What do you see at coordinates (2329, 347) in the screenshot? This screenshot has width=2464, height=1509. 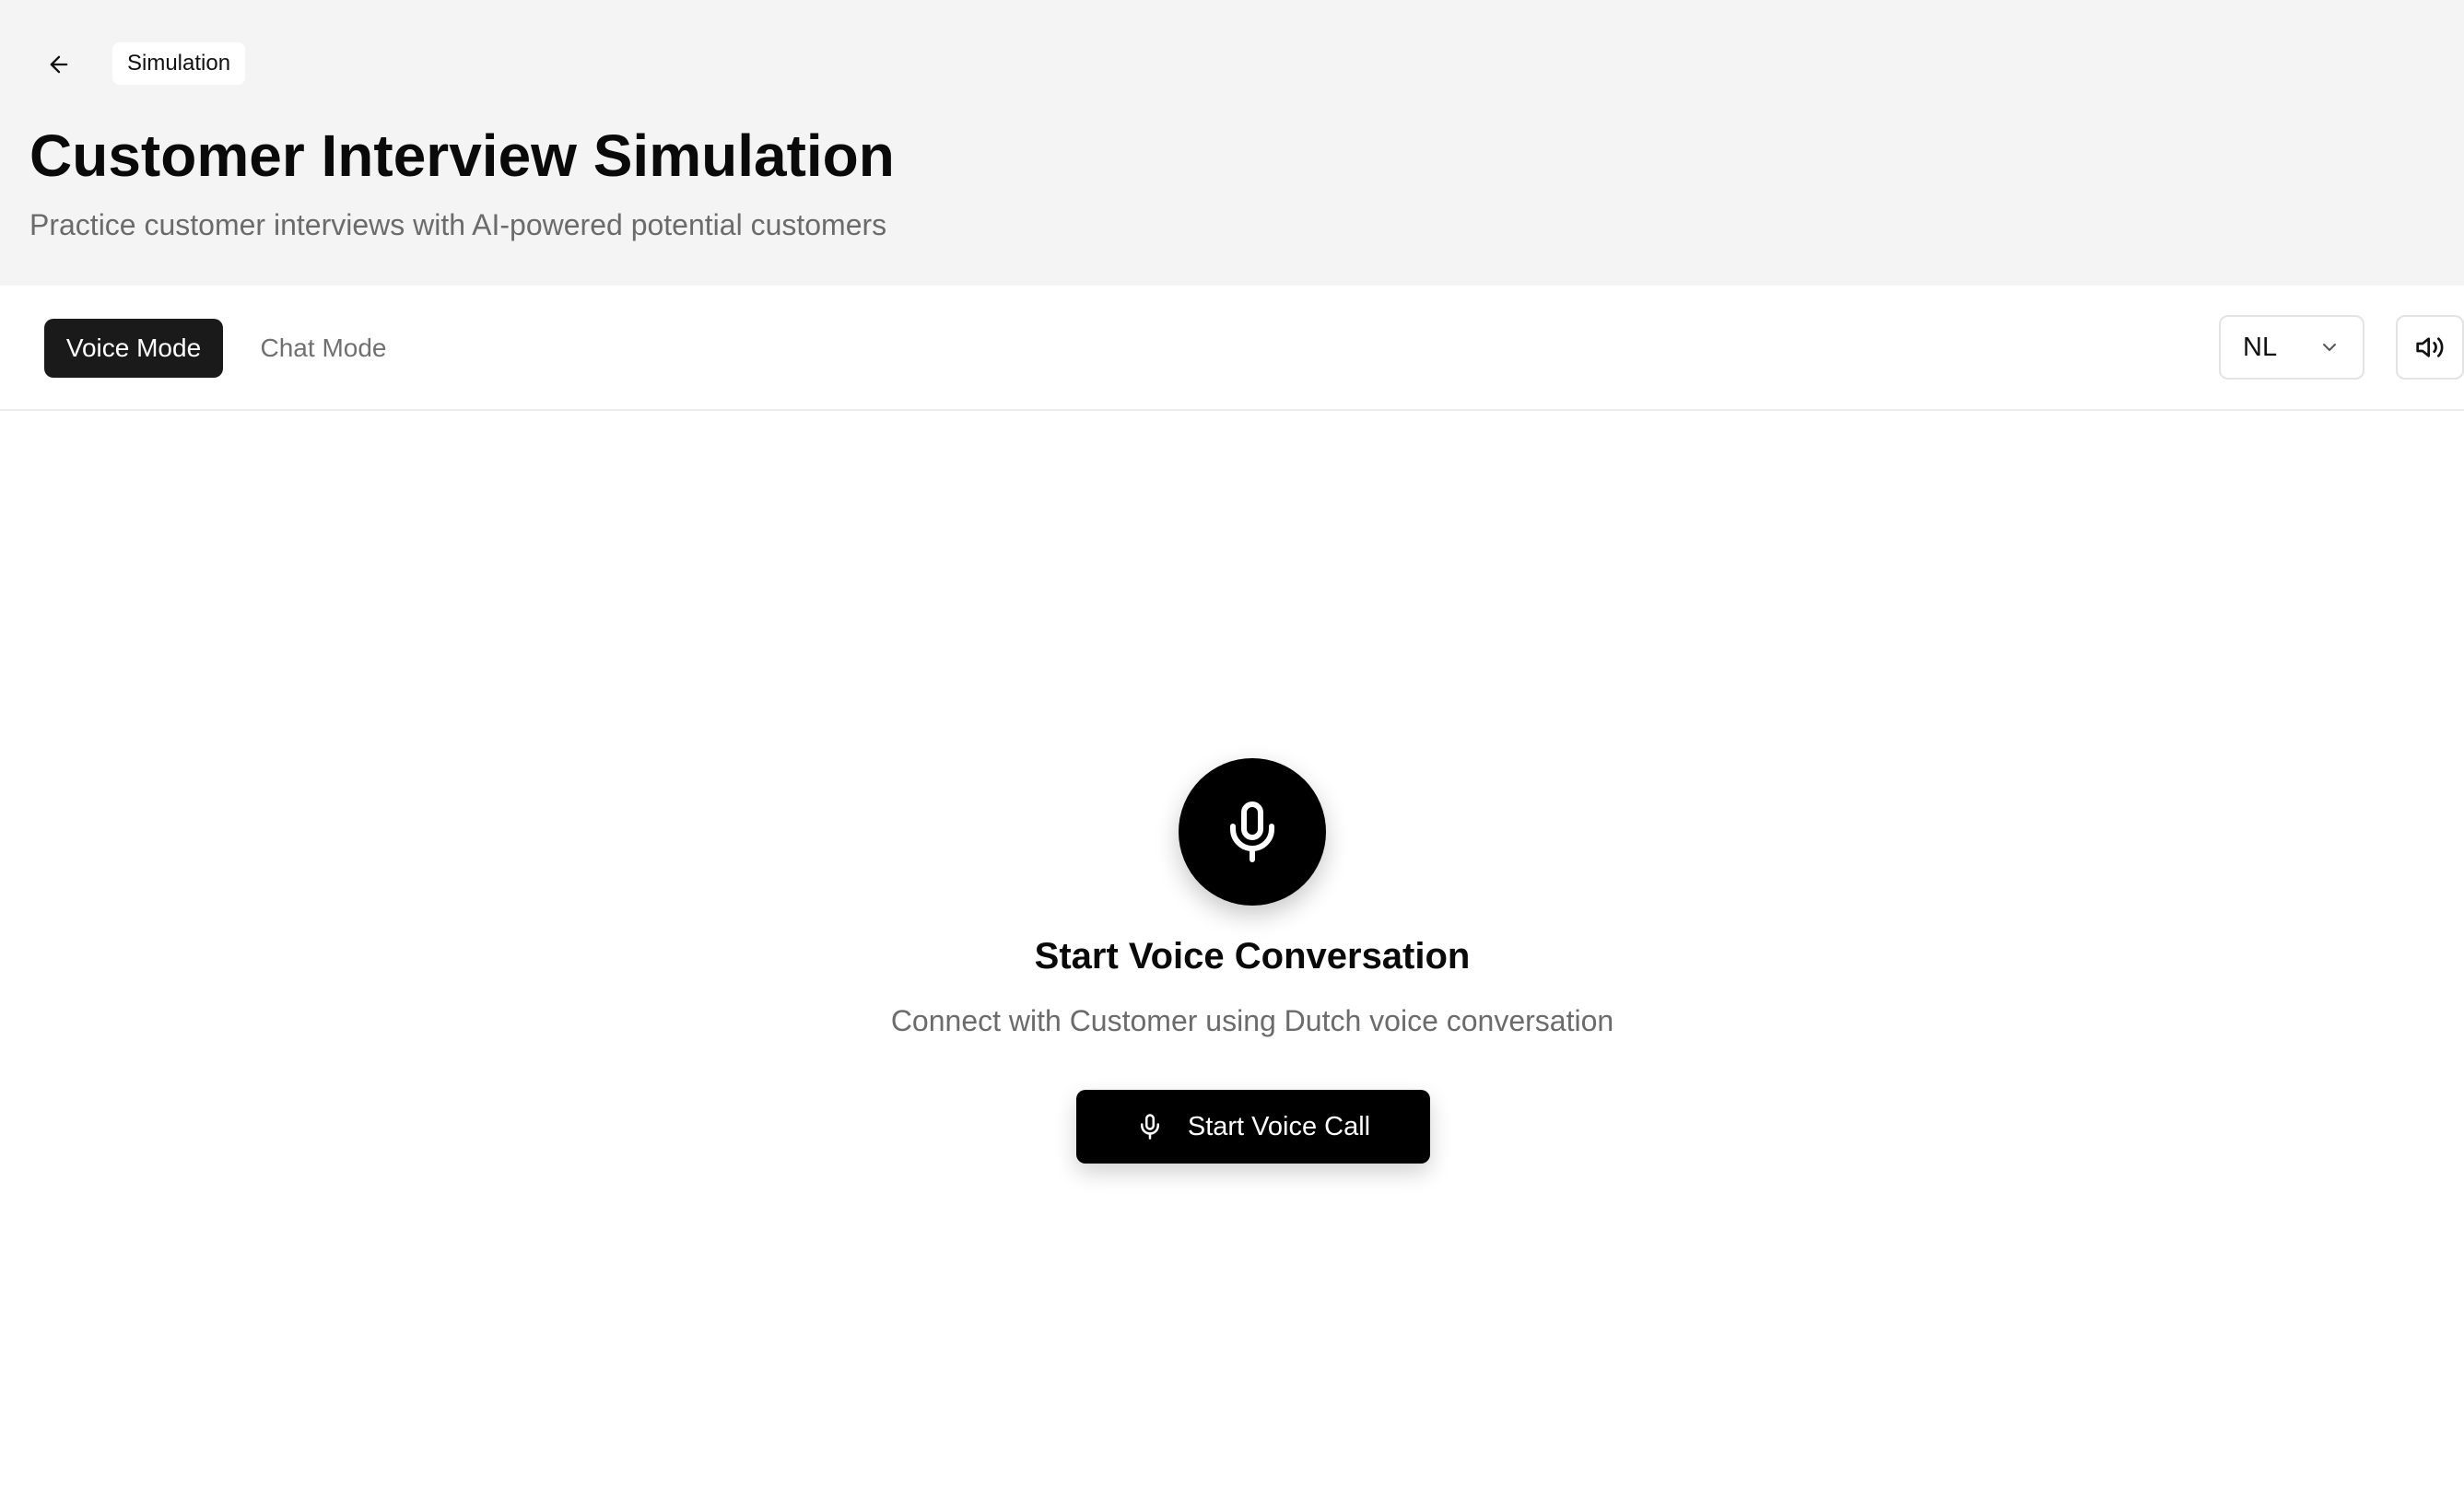 I see `chevron-down-icon` at bounding box center [2329, 347].